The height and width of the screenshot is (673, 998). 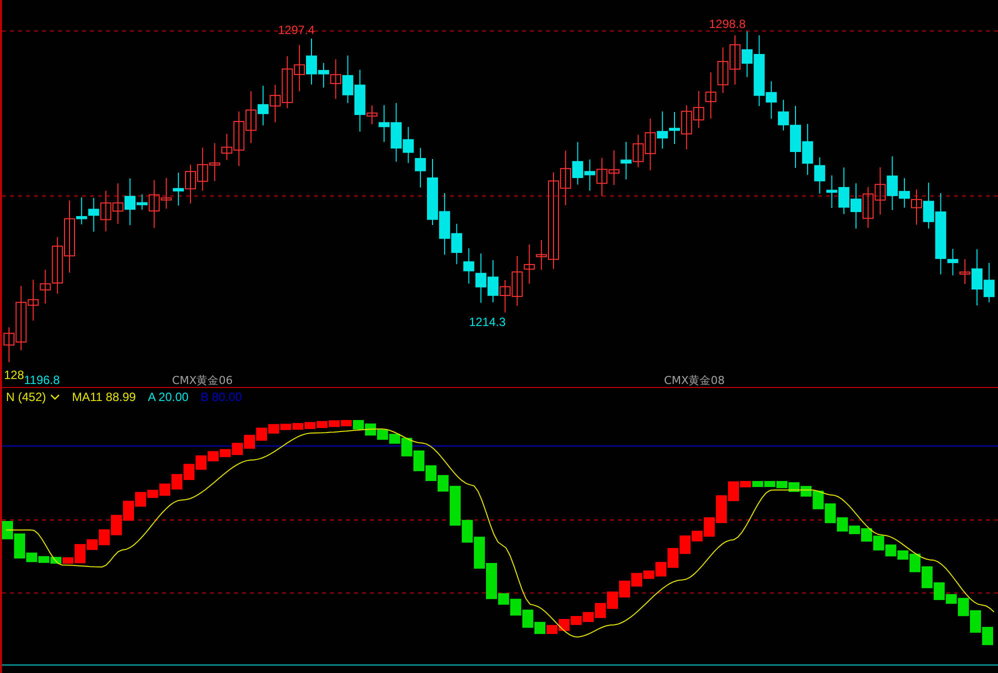 What do you see at coordinates (221, 397) in the screenshot?
I see `legend-value: B 80.00` at bounding box center [221, 397].